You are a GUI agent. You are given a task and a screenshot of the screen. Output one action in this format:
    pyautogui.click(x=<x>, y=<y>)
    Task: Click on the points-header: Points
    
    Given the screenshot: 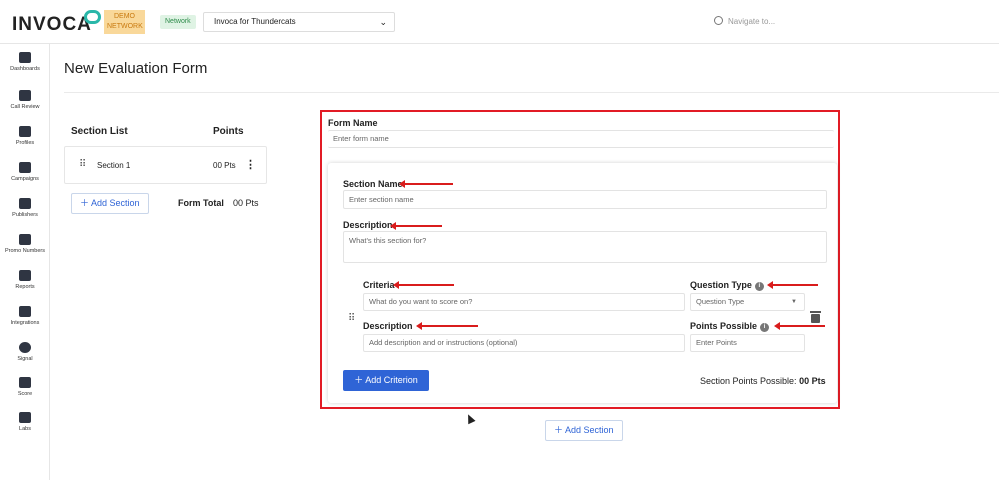 What is the action you would take?
    pyautogui.click(x=228, y=131)
    